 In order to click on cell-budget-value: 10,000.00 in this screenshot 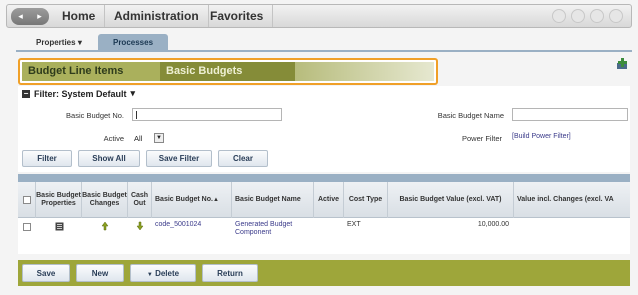, I will do `click(493, 224)`.